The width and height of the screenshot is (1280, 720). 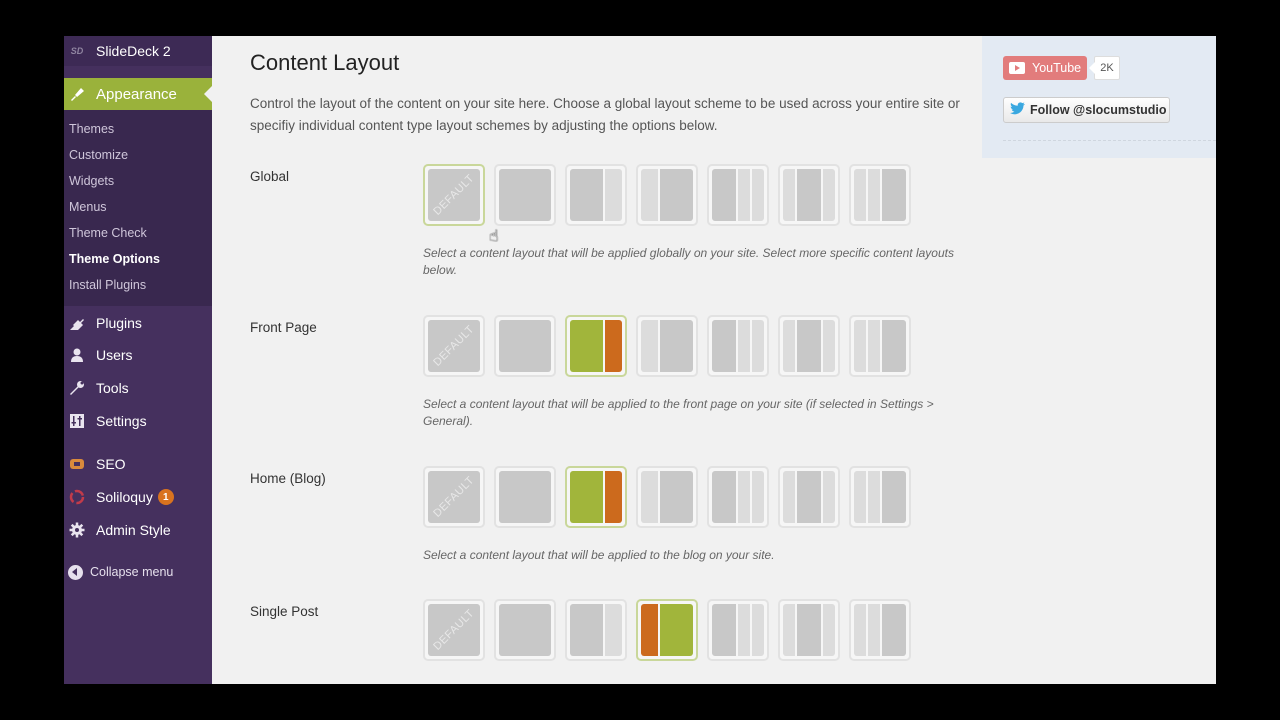 I want to click on slidedeck-logo-icon: SD, so click(x=77, y=51).